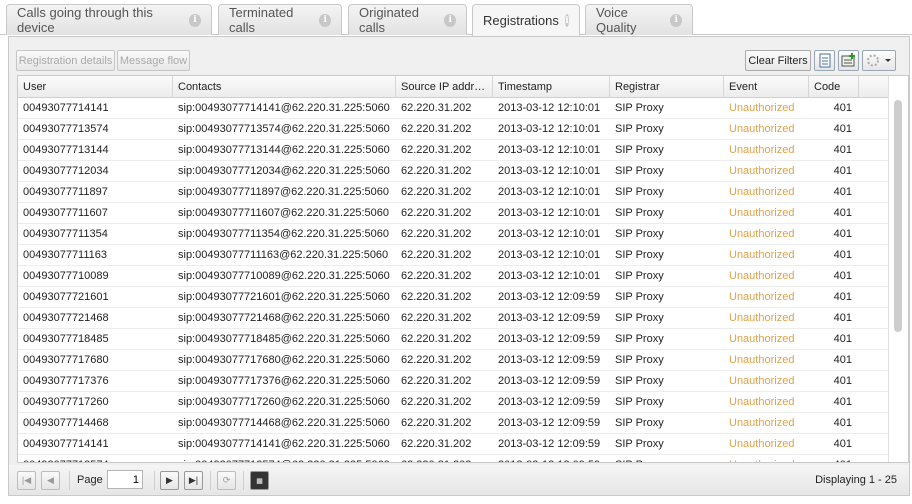 This screenshot has width=912, height=504. I want to click on refresh-icon: ⟳, so click(226, 480).